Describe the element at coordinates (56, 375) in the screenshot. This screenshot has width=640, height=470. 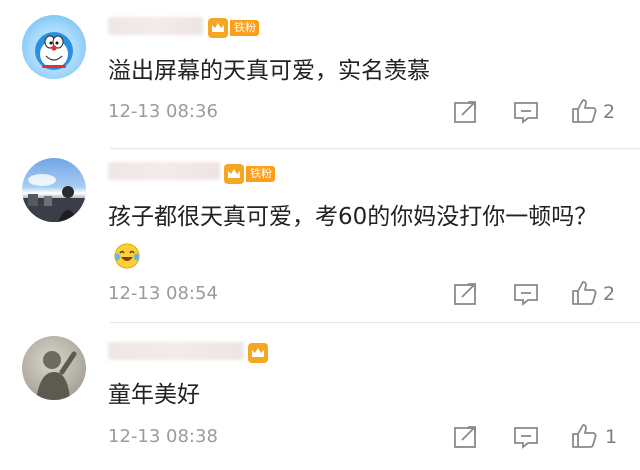
I see `person-avatar-icon` at that location.